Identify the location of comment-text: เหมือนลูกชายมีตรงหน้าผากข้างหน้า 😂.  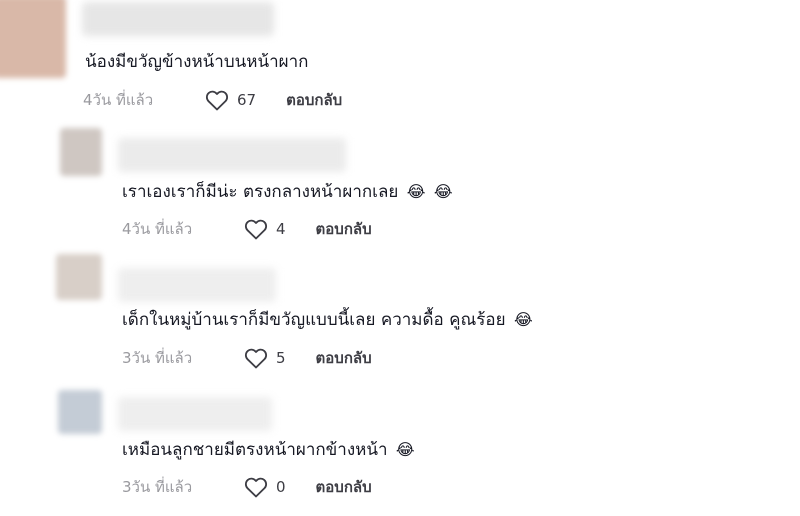
(268, 450).